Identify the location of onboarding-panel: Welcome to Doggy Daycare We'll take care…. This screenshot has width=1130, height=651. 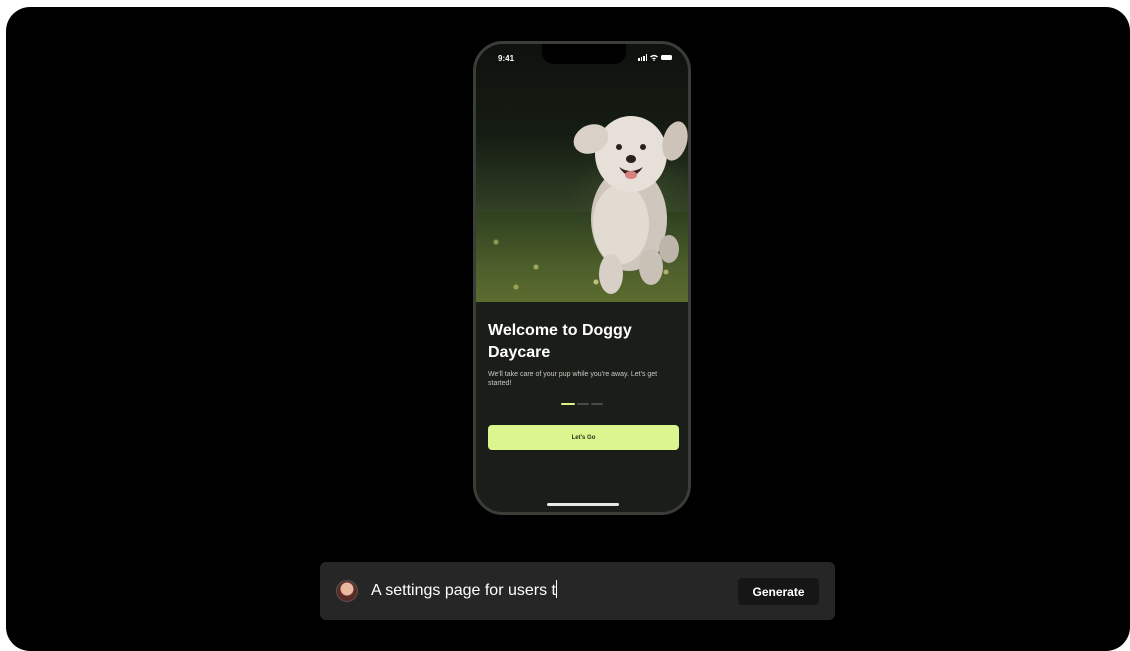
(582, 407).